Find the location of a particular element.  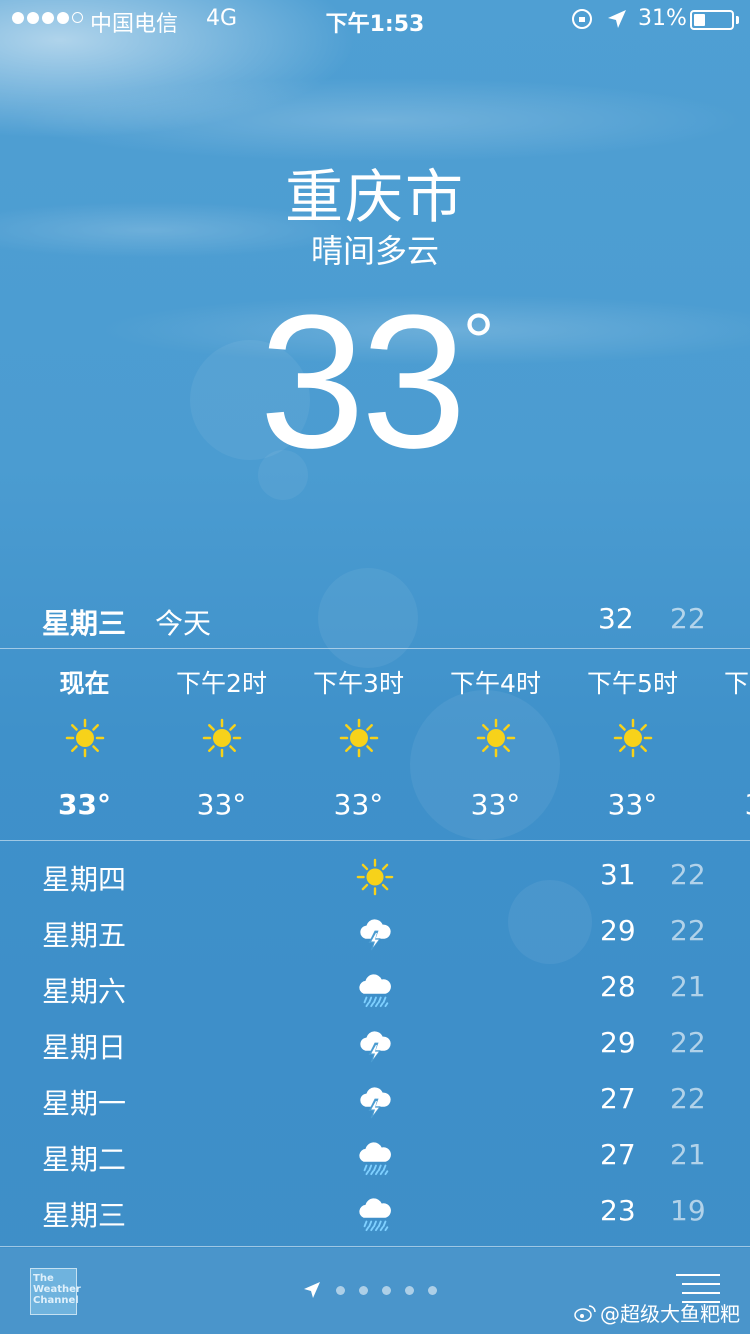

daily-row: 星期二 27 21 is located at coordinates (375, 1156).